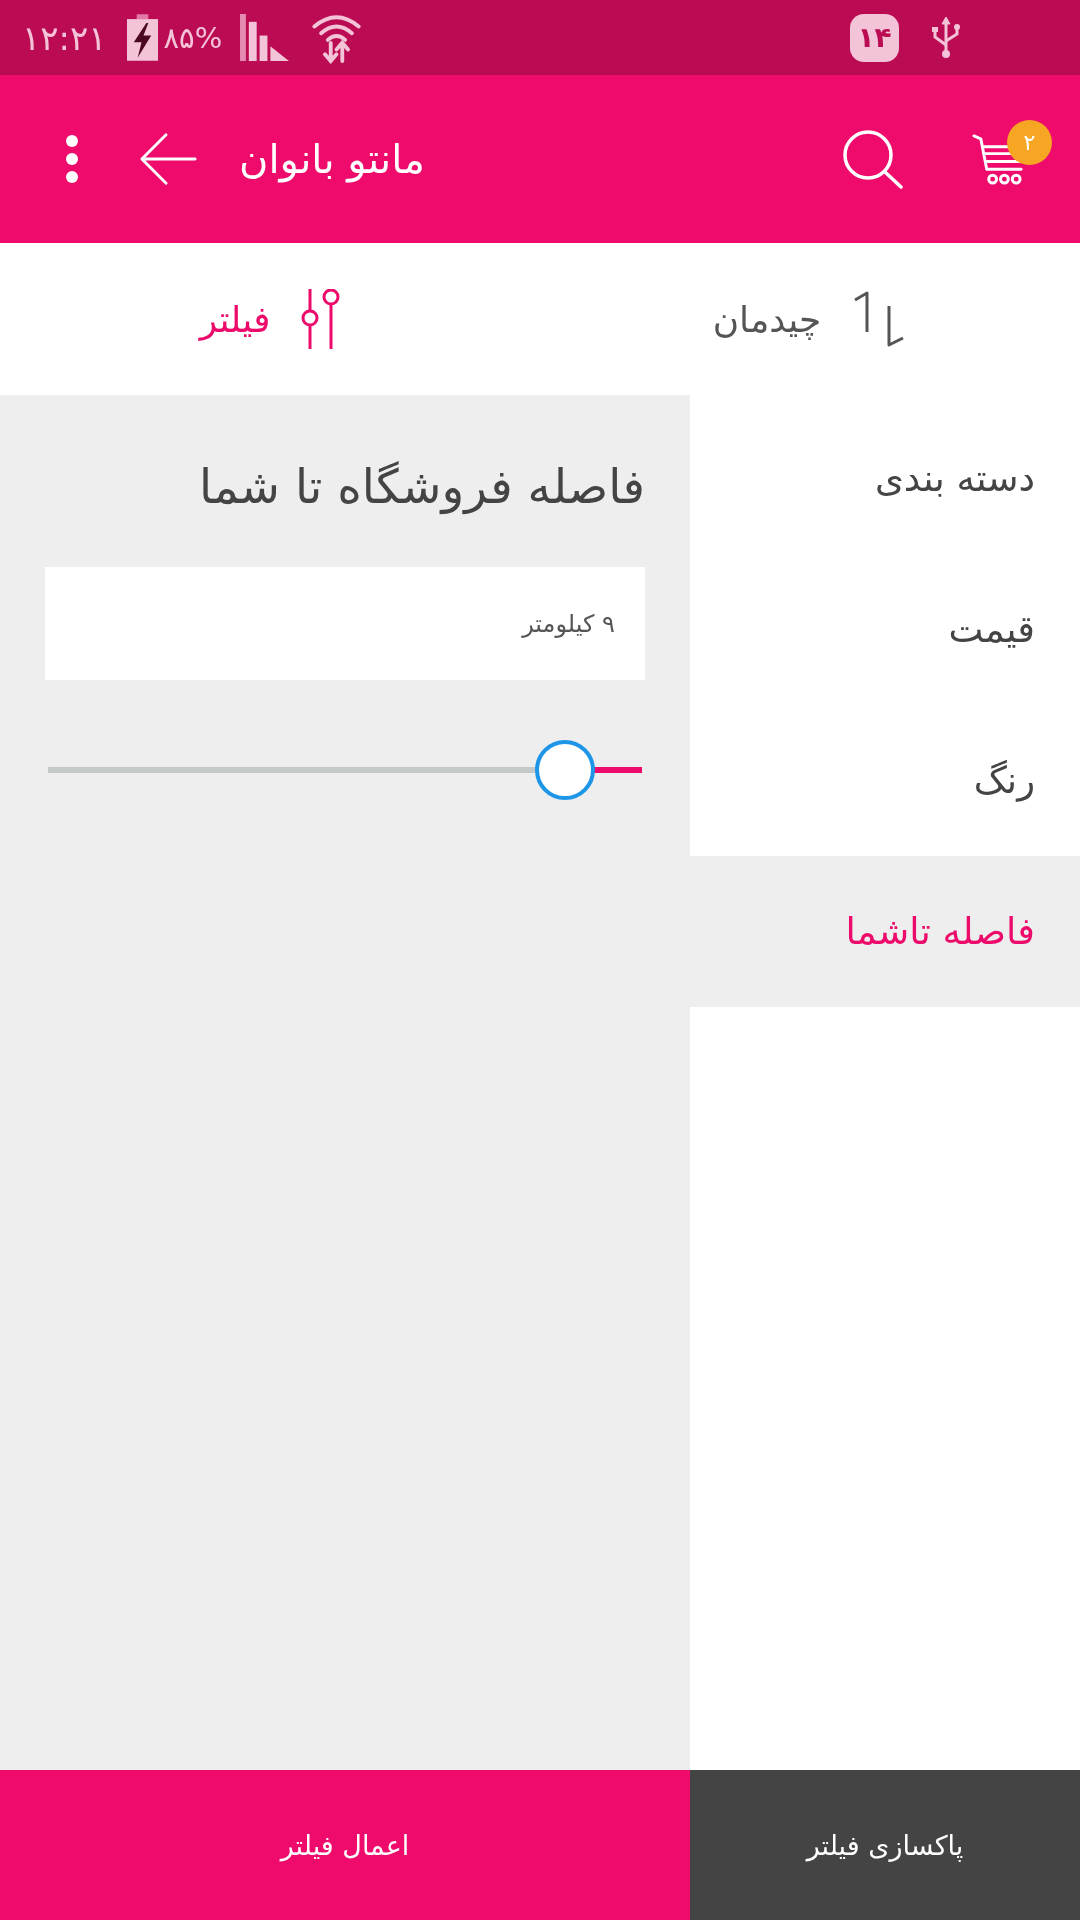 The image size is (1080, 1920). I want to click on status-time: ۱۲:۲۱, so click(64, 37).